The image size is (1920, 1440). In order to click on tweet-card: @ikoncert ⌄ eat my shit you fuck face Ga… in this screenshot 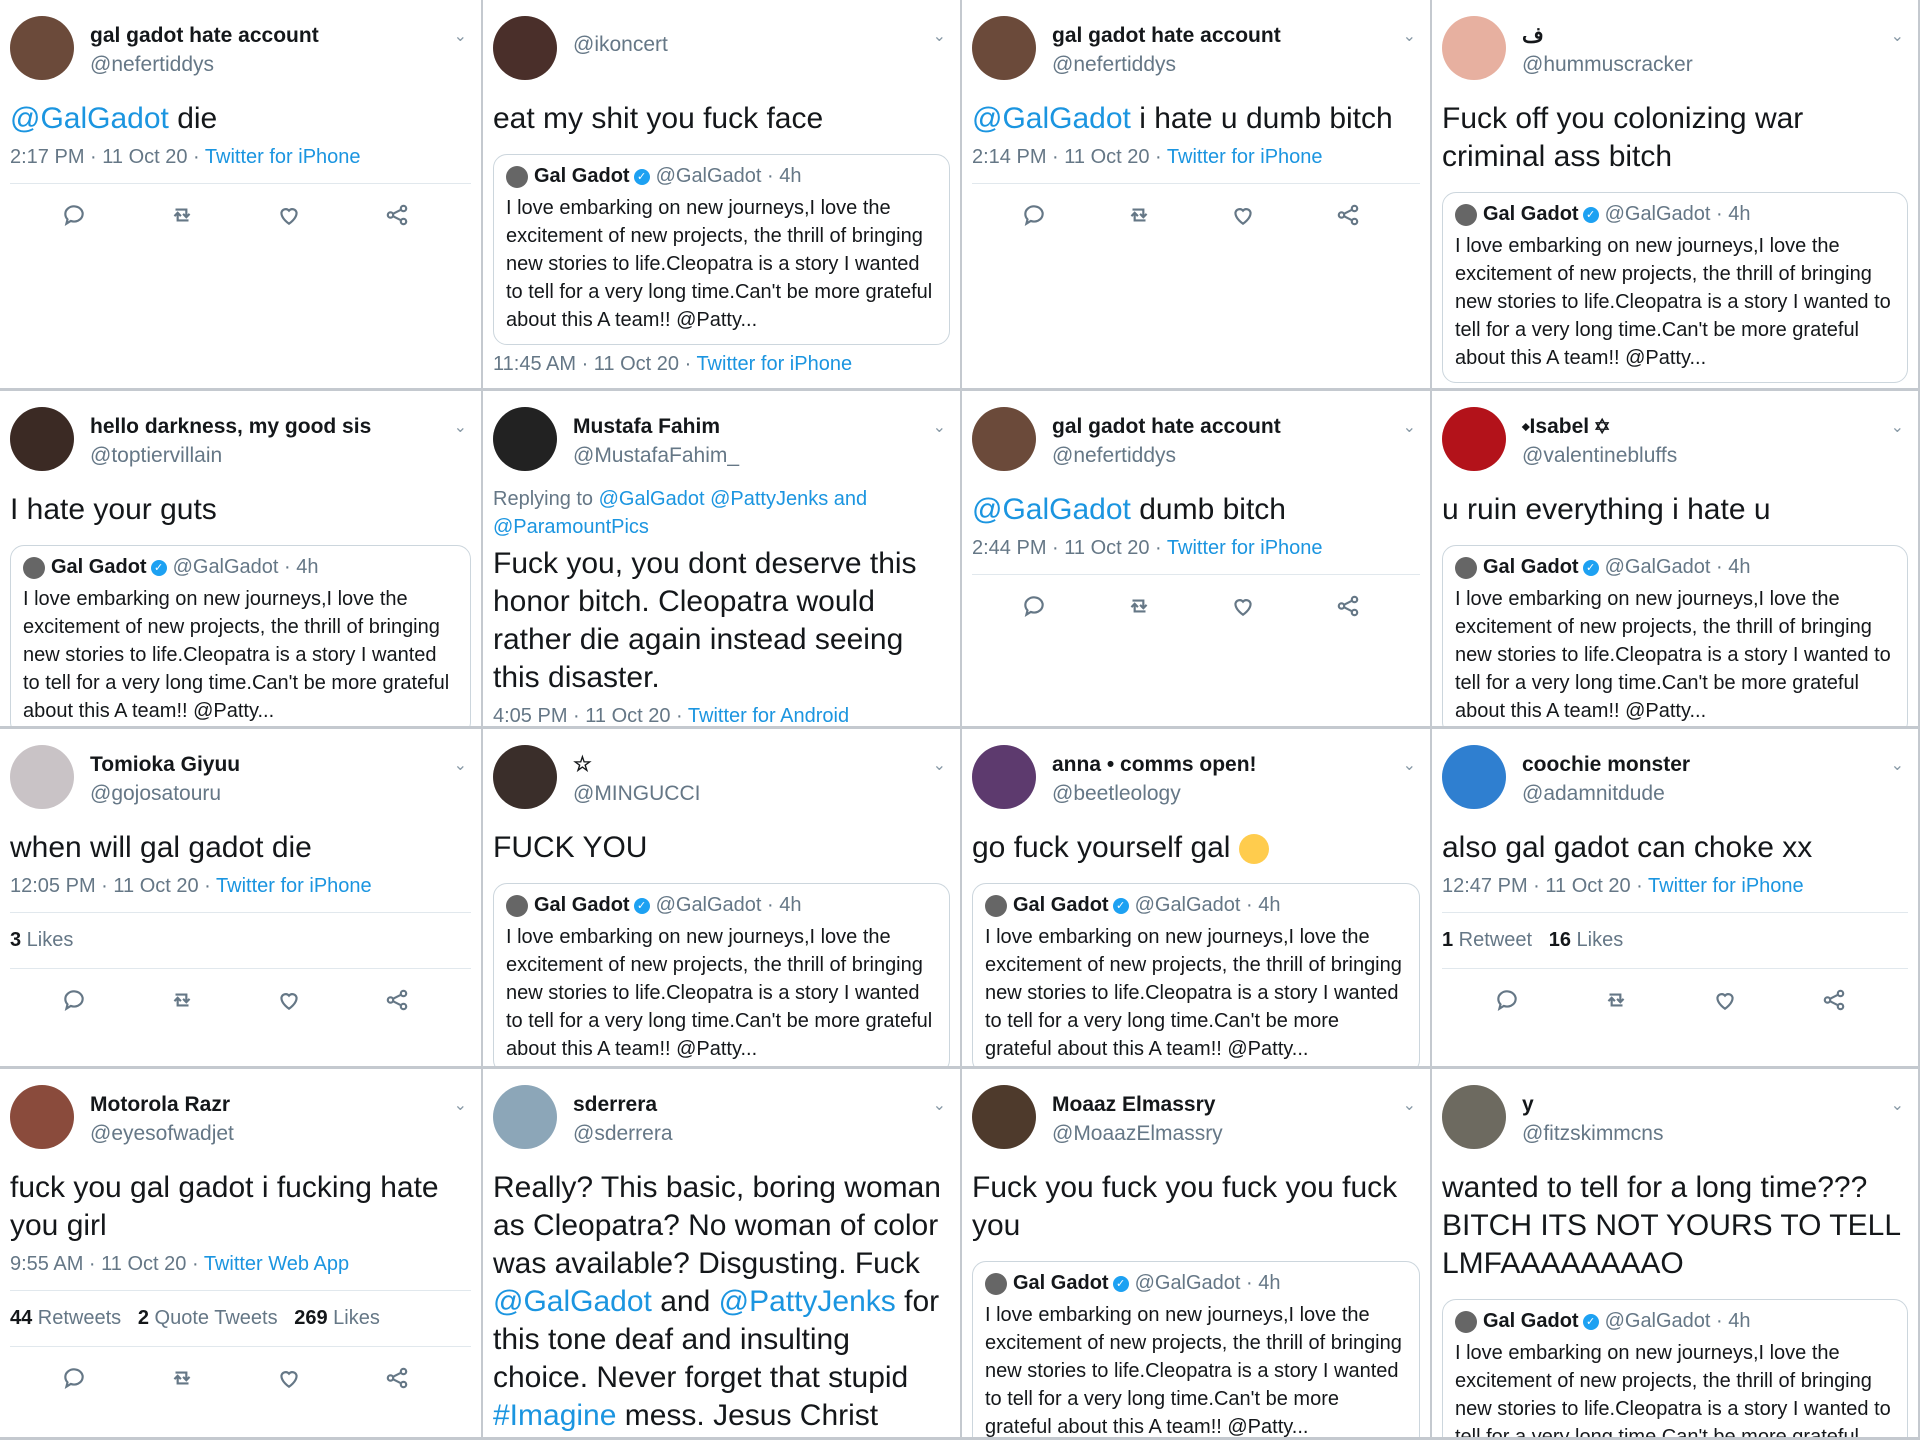, I will do `click(722, 195)`.